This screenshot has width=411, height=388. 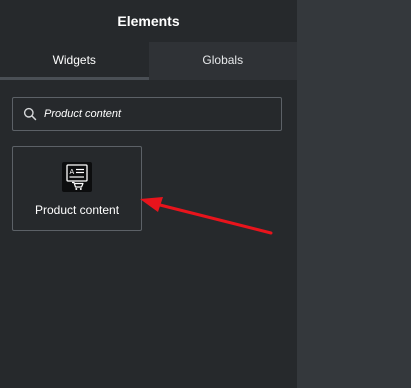 I want to click on panel-title: Elements, so click(x=148, y=21).